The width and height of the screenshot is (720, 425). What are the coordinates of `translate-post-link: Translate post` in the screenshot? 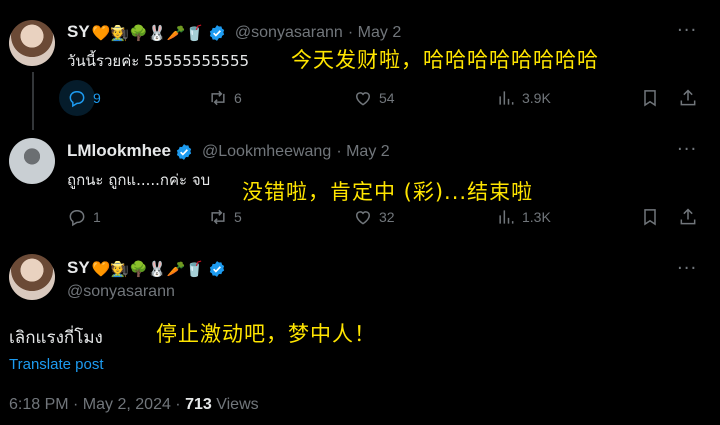 It's located at (56, 364).